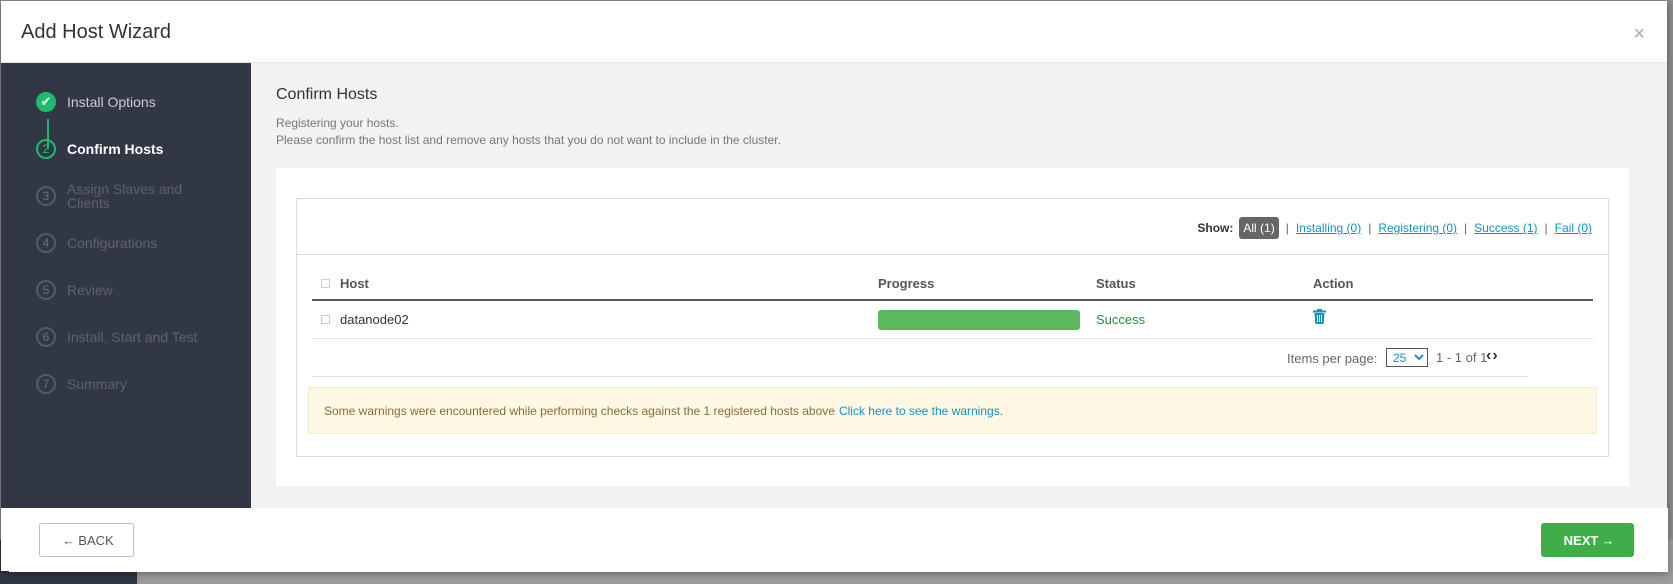 Image resolution: width=1673 pixels, height=584 pixels. I want to click on modal-title: Add Host Wizard, so click(96, 32).